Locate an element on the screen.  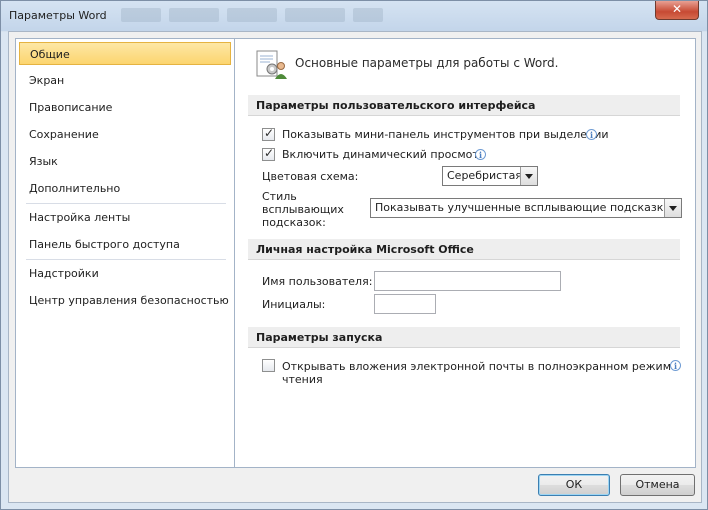
section-startup-options: Параметры запуска is located at coordinates (464, 337).